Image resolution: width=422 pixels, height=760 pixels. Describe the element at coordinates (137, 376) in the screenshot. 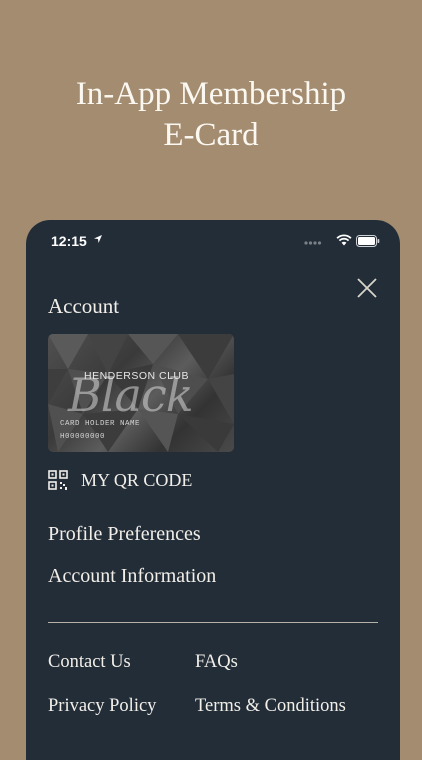

I see `card-club-name: HENDERSON CLUB` at that location.